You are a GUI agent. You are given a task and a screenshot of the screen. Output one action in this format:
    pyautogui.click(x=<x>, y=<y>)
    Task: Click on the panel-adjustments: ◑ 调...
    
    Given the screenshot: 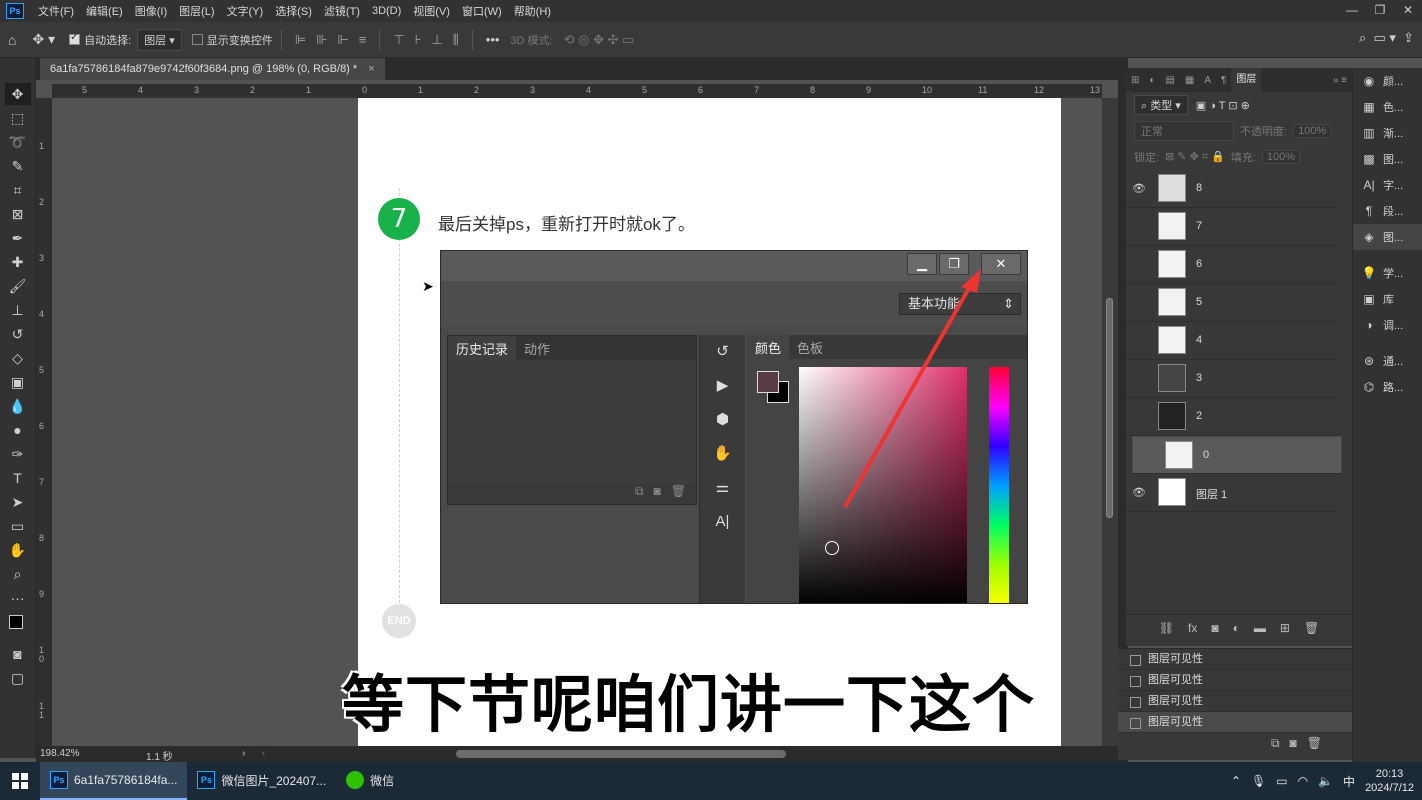 What is the action you would take?
    pyautogui.click(x=1387, y=325)
    